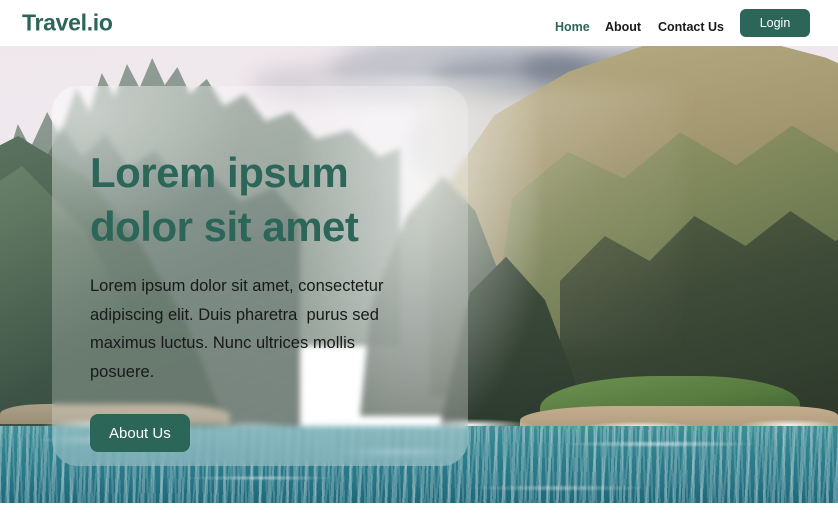  Describe the element at coordinates (623, 27) in the screenshot. I see `nav-link-about: About` at that location.